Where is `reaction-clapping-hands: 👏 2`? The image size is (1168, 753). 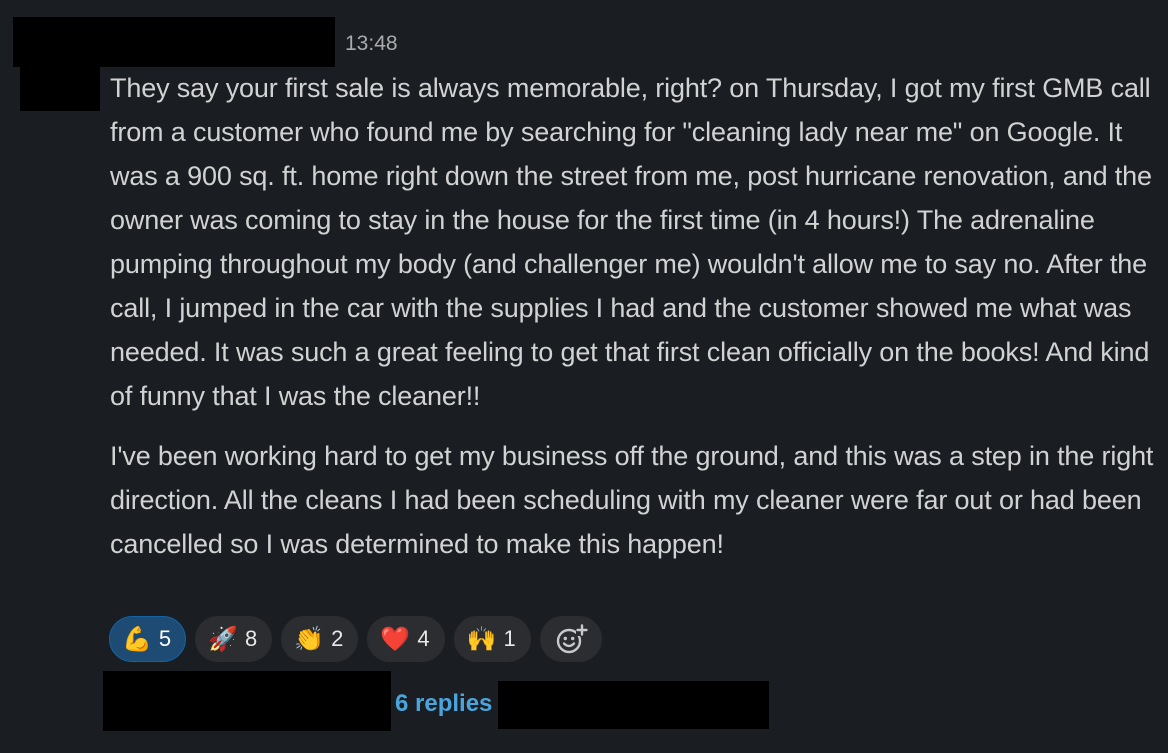
reaction-clapping-hands: 👏 2 is located at coordinates (320, 639).